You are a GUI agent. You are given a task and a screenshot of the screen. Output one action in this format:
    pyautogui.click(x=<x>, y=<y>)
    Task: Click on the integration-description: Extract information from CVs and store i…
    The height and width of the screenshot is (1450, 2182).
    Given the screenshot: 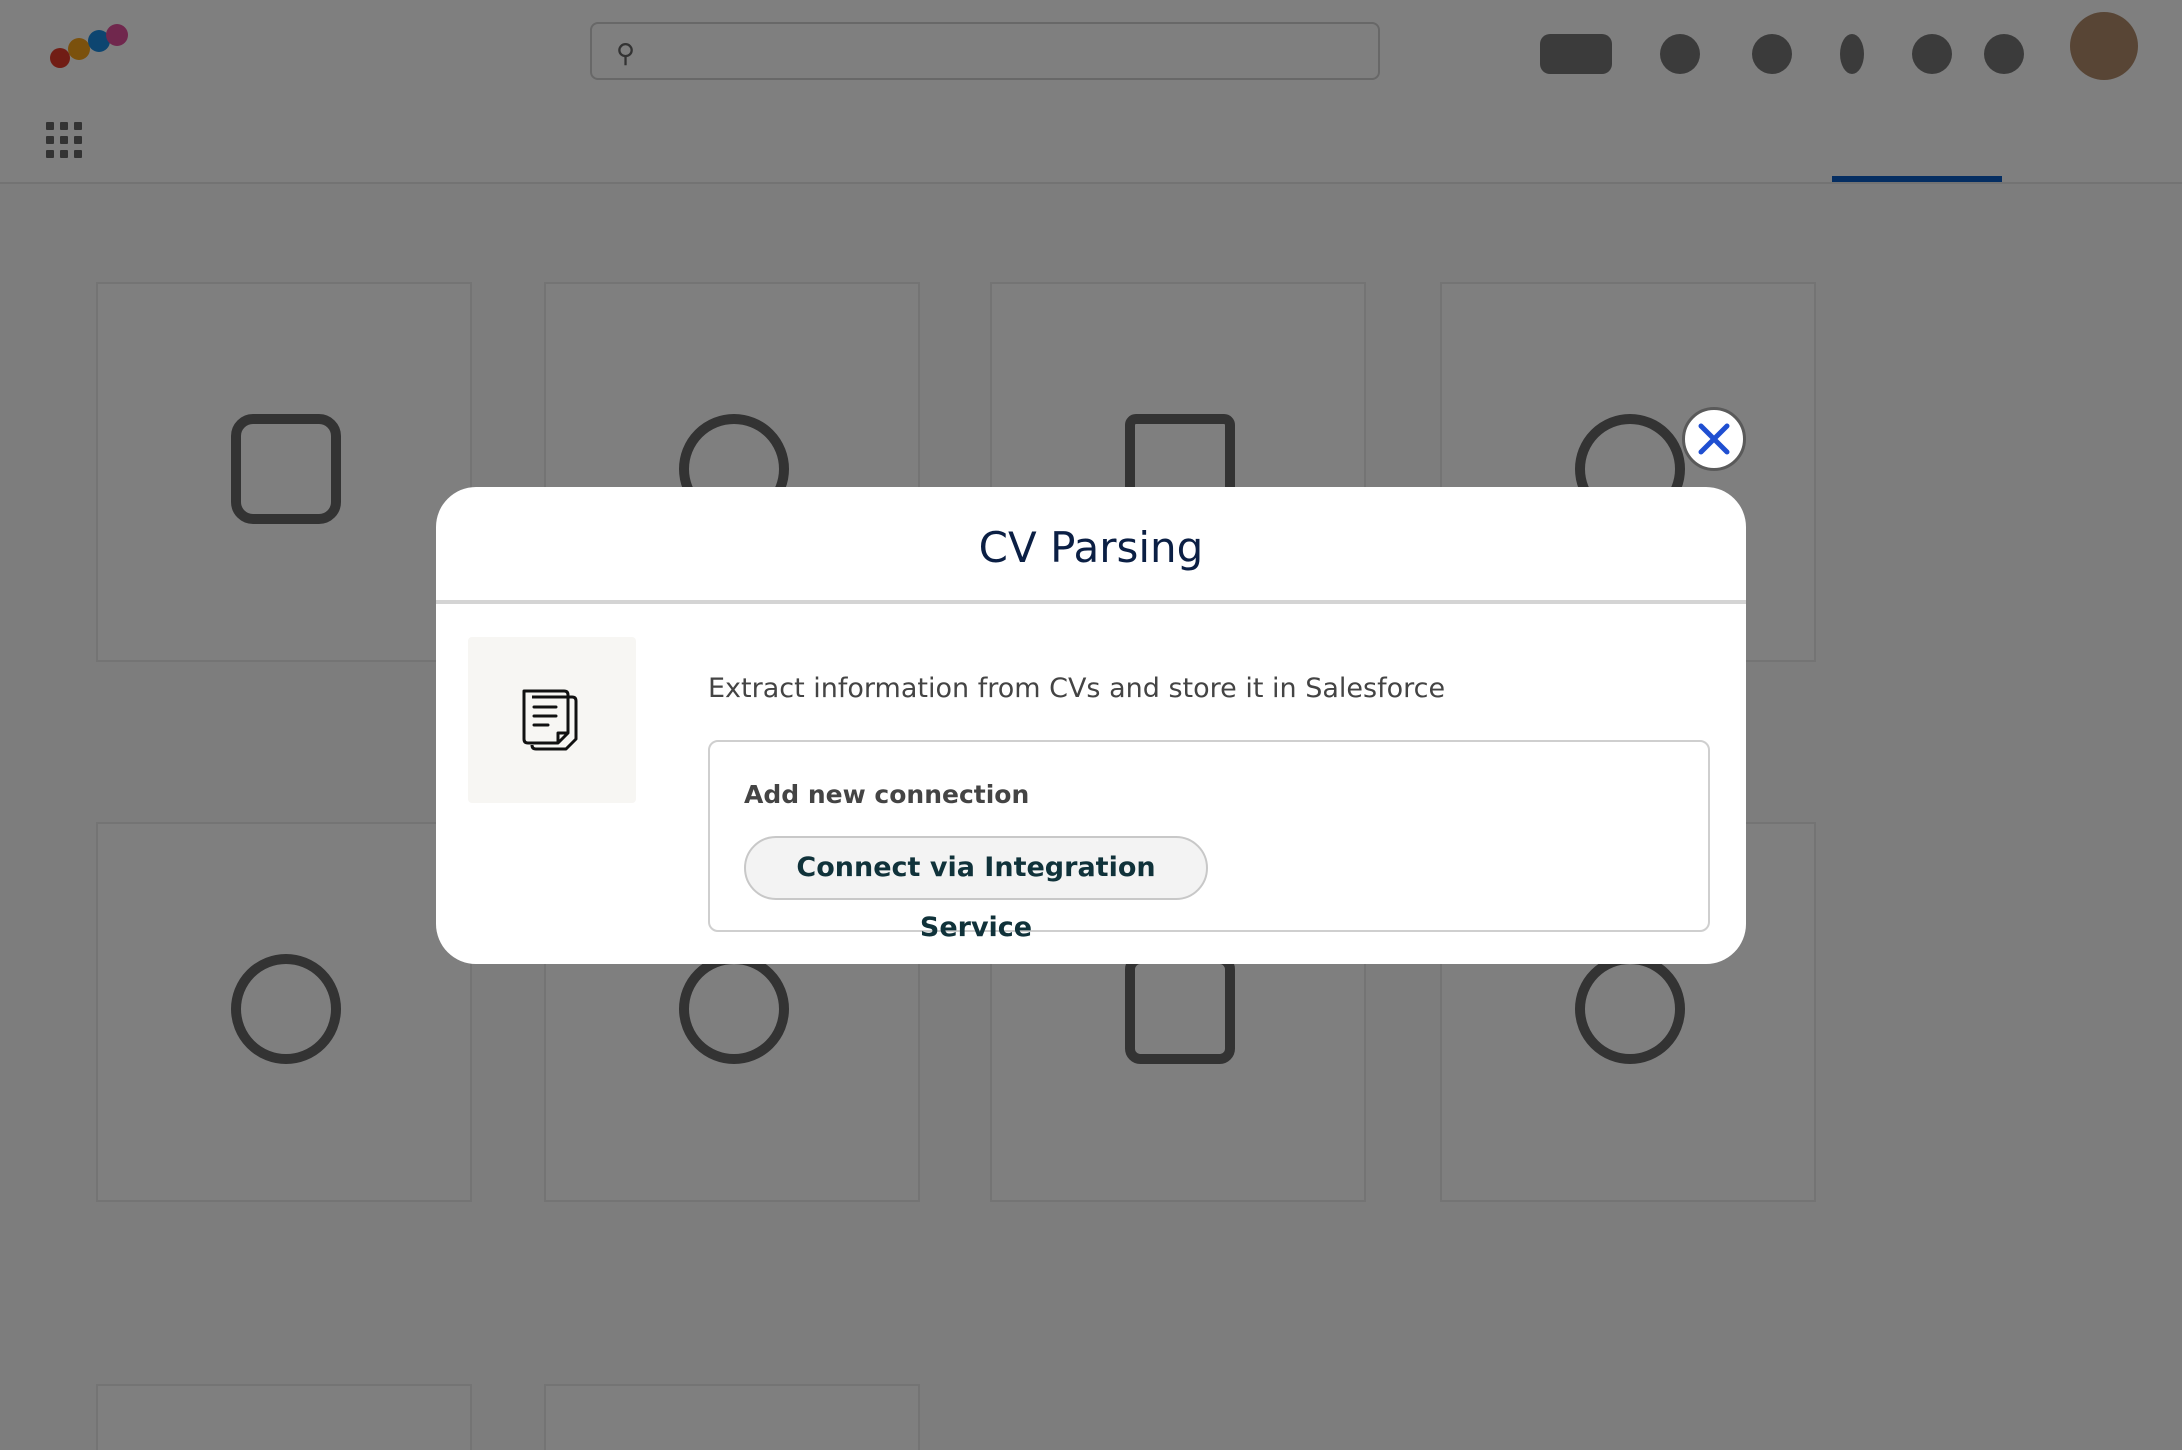 What is the action you would take?
    pyautogui.click(x=1077, y=688)
    